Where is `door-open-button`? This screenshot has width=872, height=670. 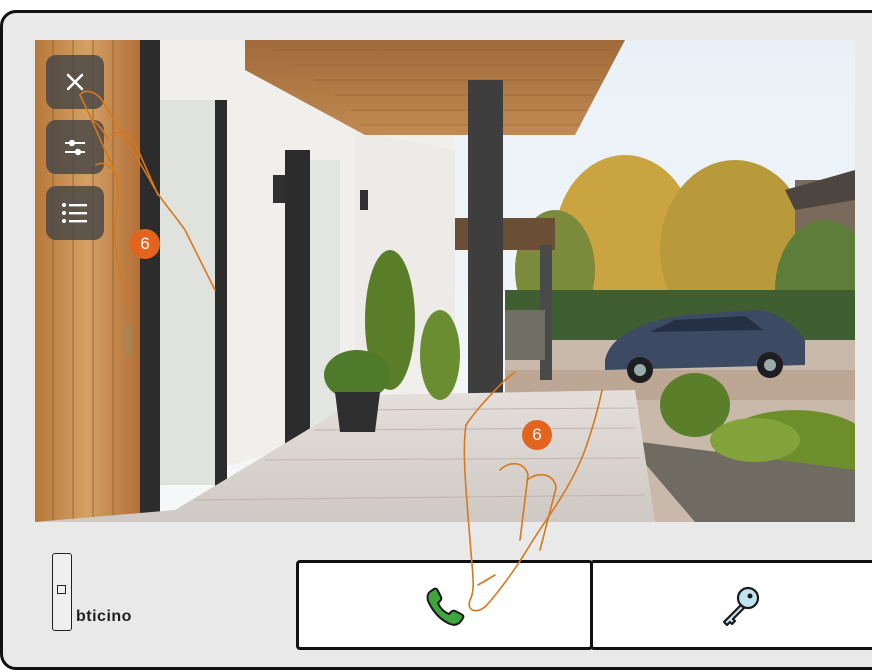
door-open-button is located at coordinates (731, 605).